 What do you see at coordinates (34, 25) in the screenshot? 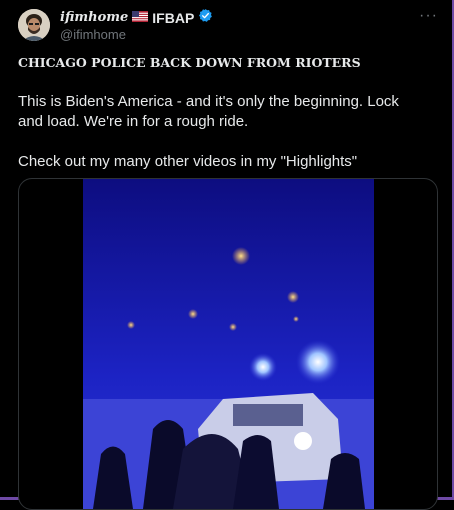
I see `avatar` at bounding box center [34, 25].